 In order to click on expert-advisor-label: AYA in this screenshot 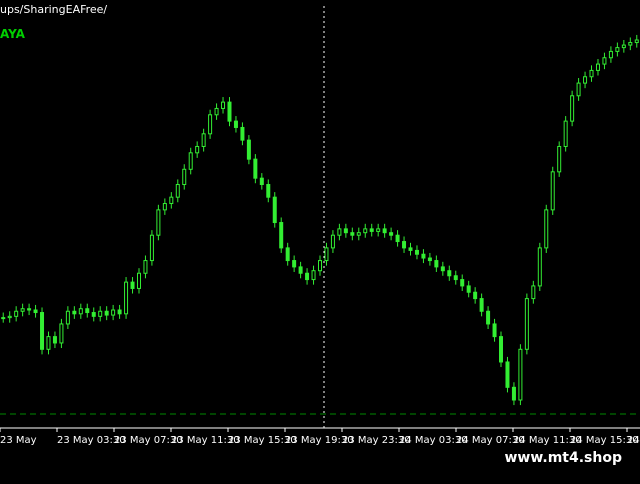, I will do `click(12, 34)`.